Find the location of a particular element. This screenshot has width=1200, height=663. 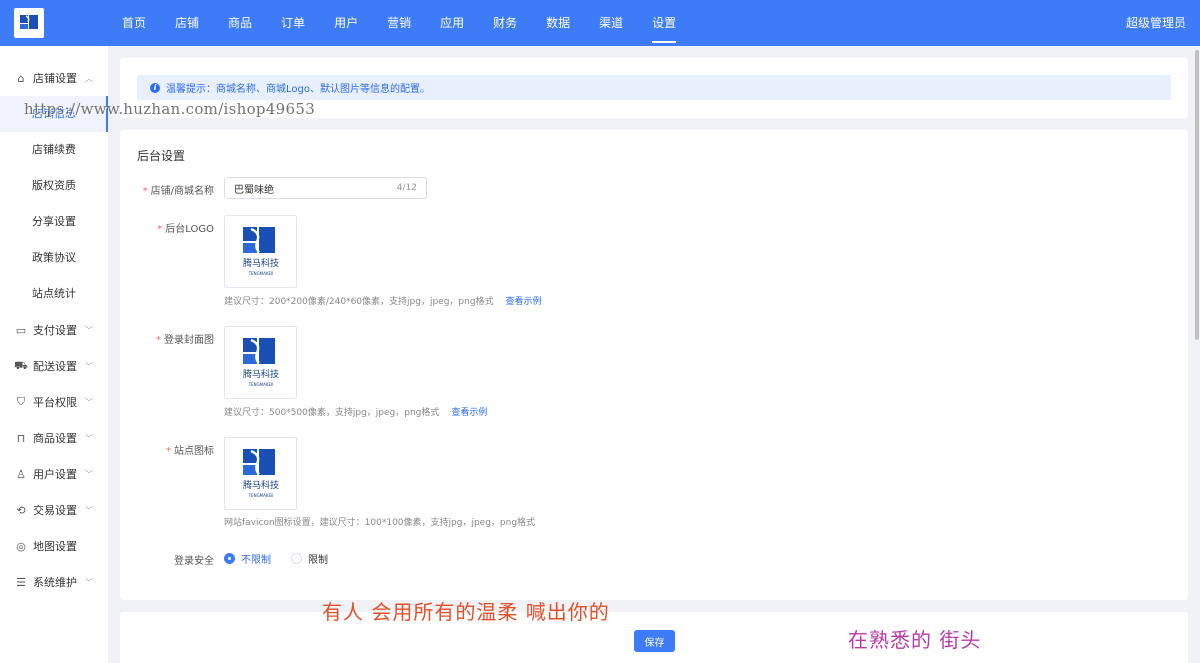

chevron-up-icon: ︿ is located at coordinates (89, 78).